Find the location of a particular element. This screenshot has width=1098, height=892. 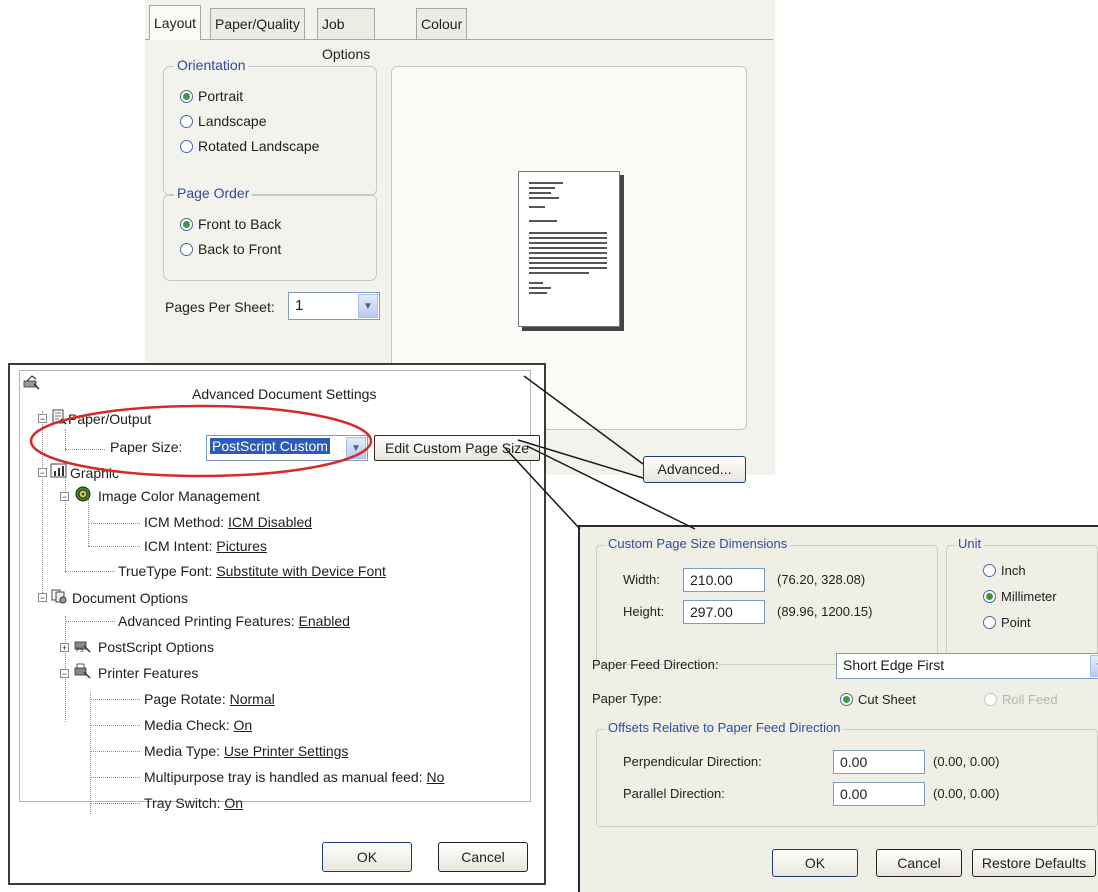

highlight-ellipse is located at coordinates (201, 441).